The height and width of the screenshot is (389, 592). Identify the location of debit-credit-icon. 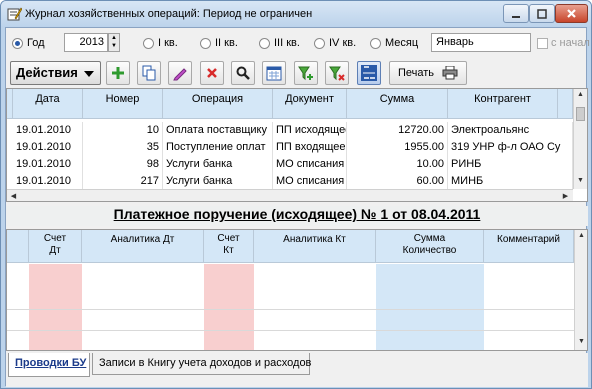
(369, 73).